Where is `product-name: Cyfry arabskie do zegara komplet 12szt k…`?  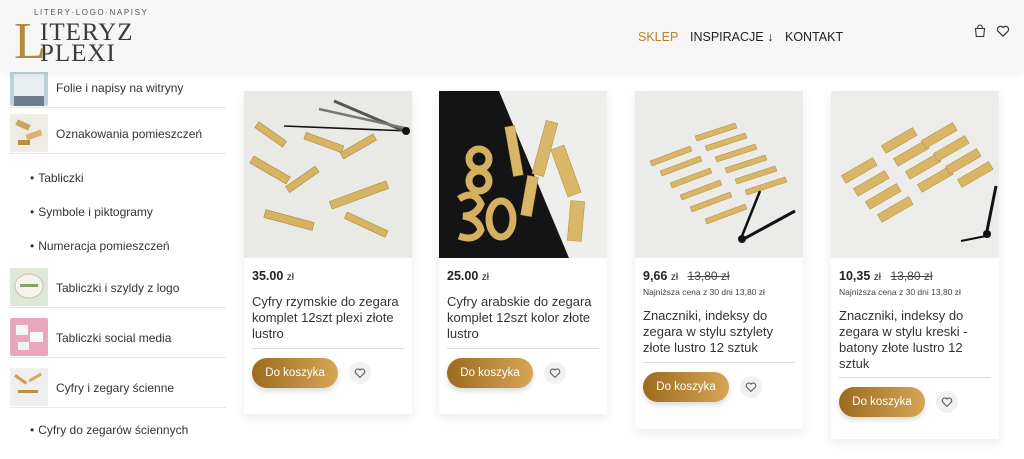 product-name: Cyfry arabskie do zegara komplet 12szt k… is located at coordinates (525, 318).